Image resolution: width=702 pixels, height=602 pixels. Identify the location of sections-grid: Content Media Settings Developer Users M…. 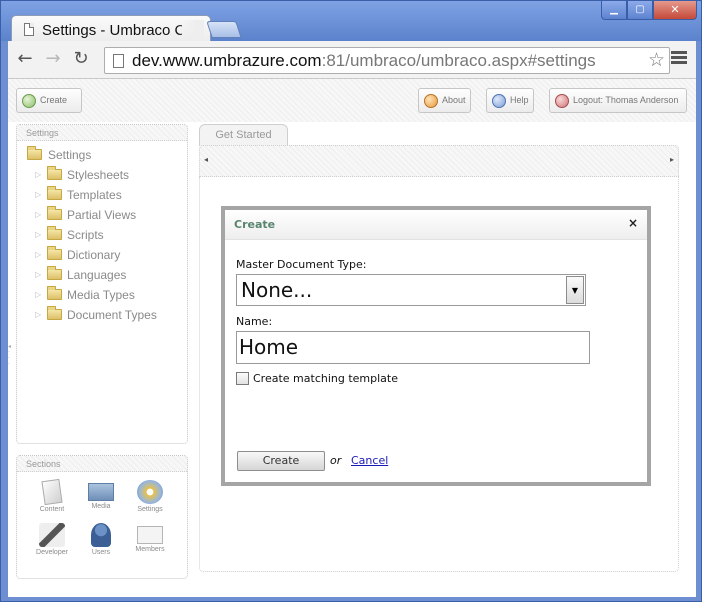
(102, 527).